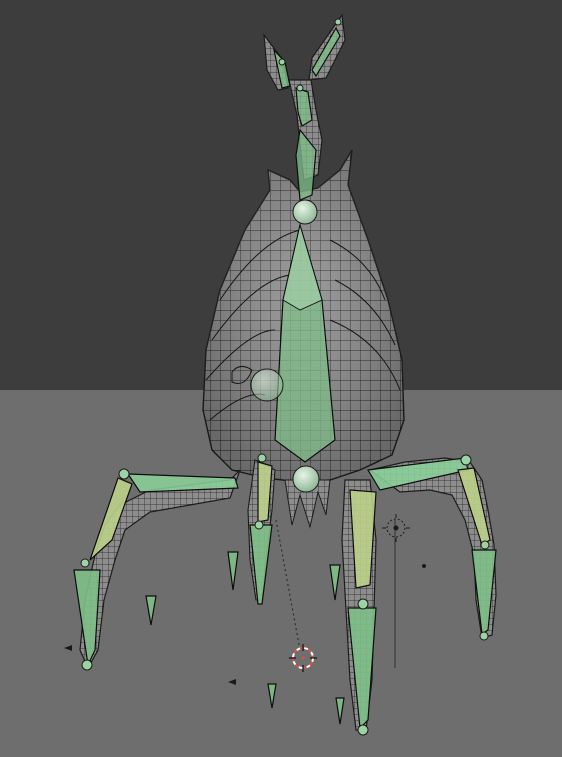 The image size is (562, 757). Describe the element at coordinates (363, 604) in the screenshot. I see `joint-front-right-knee` at that location.